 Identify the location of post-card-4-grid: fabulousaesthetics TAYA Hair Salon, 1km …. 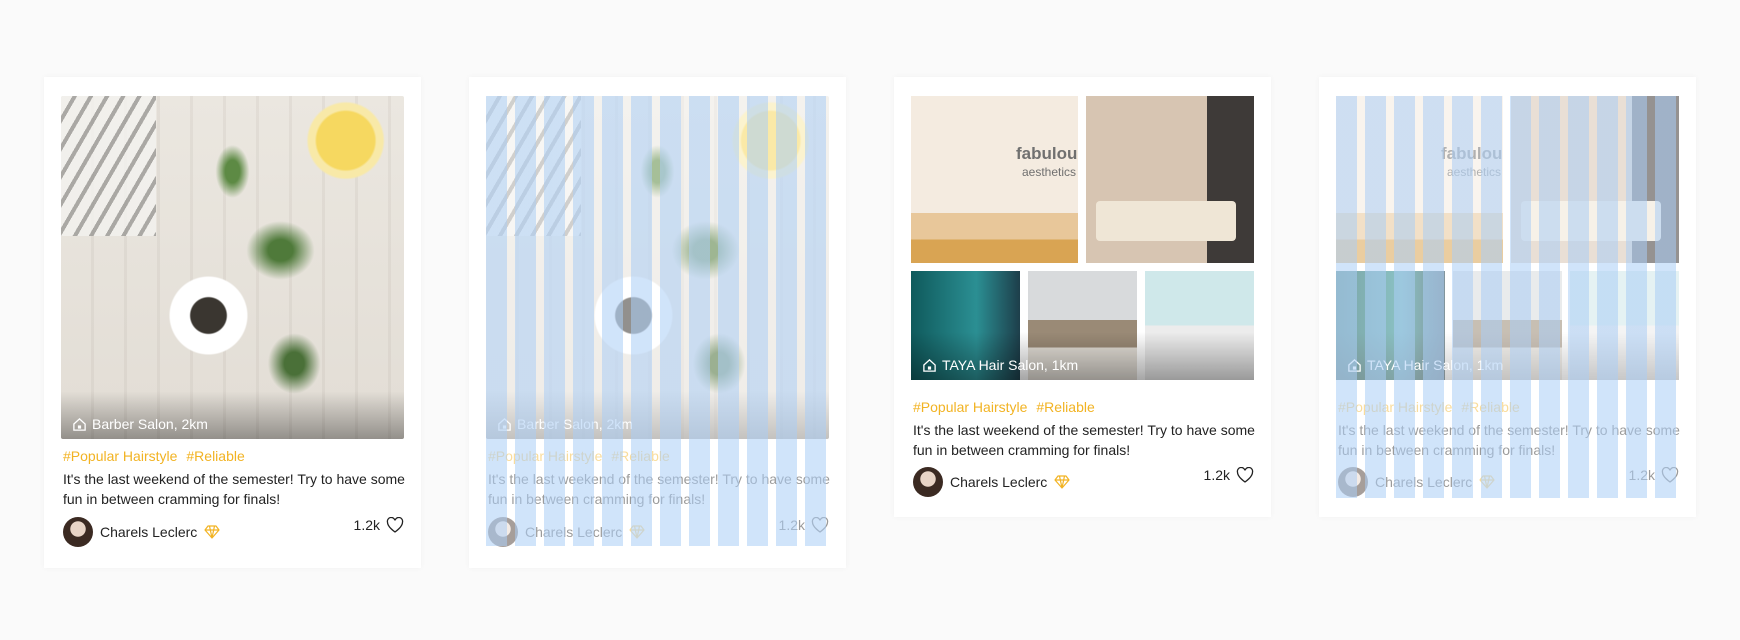
(1507, 297).